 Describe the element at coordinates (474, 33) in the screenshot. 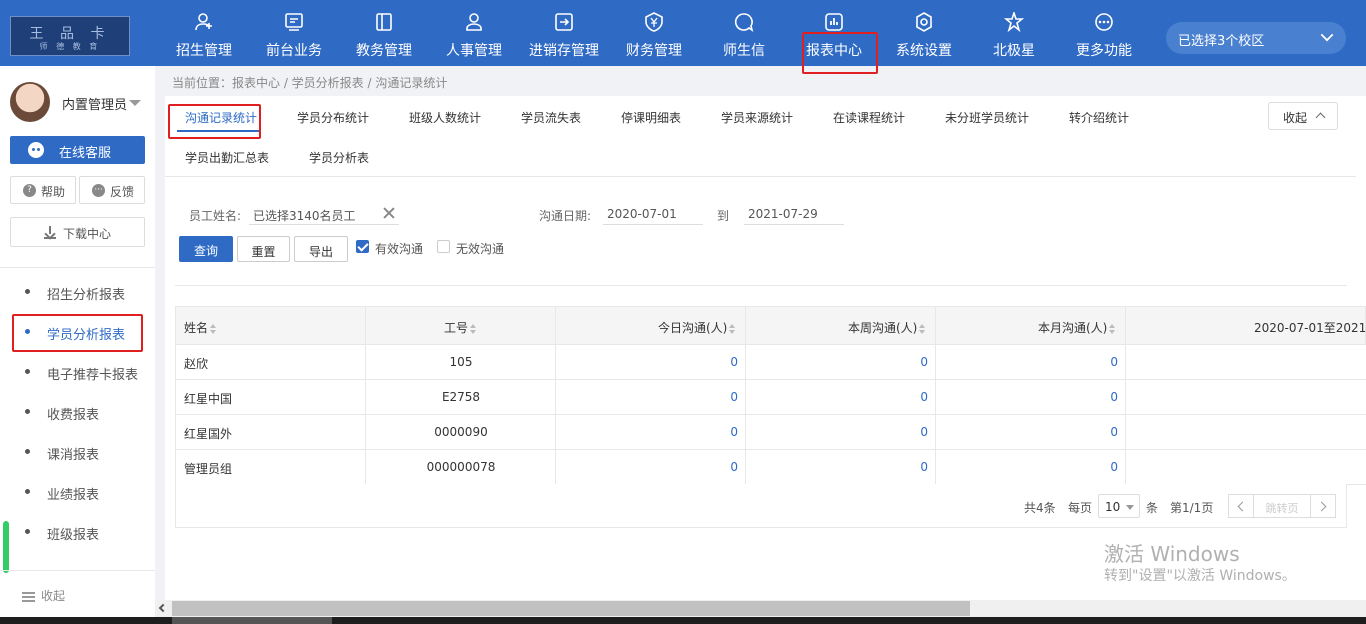

I see `nav-hr: 人事管理` at that location.